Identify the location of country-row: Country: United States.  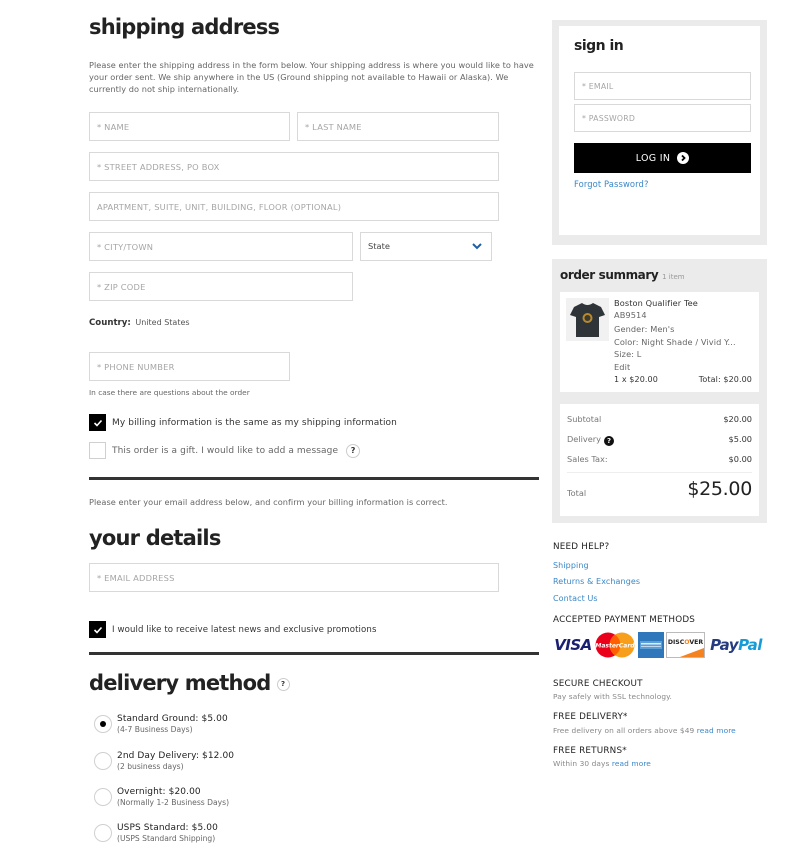
(139, 323).